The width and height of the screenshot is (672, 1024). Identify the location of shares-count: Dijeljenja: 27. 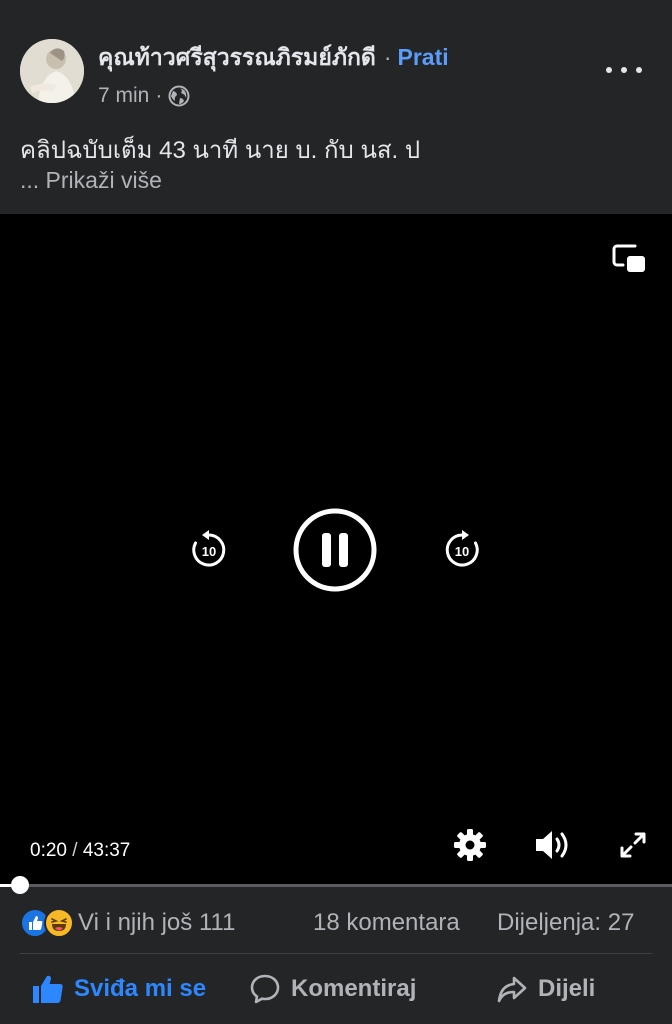
(565, 923).